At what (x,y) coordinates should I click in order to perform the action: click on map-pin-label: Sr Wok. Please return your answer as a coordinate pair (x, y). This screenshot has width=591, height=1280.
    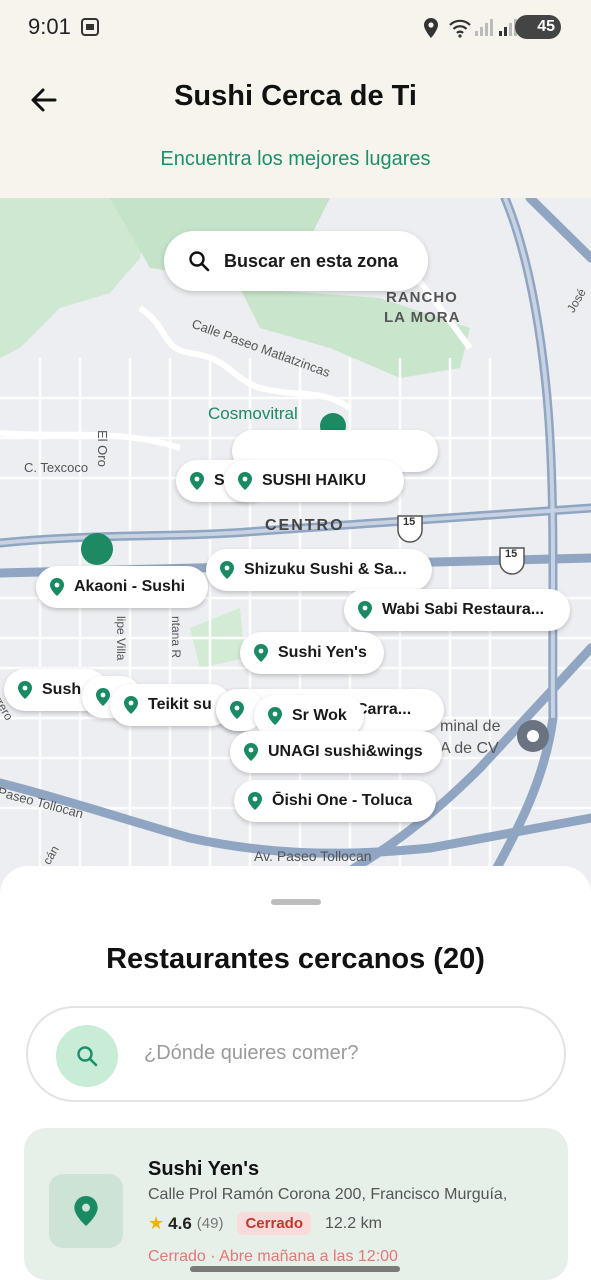
    Looking at the image, I should click on (319, 715).